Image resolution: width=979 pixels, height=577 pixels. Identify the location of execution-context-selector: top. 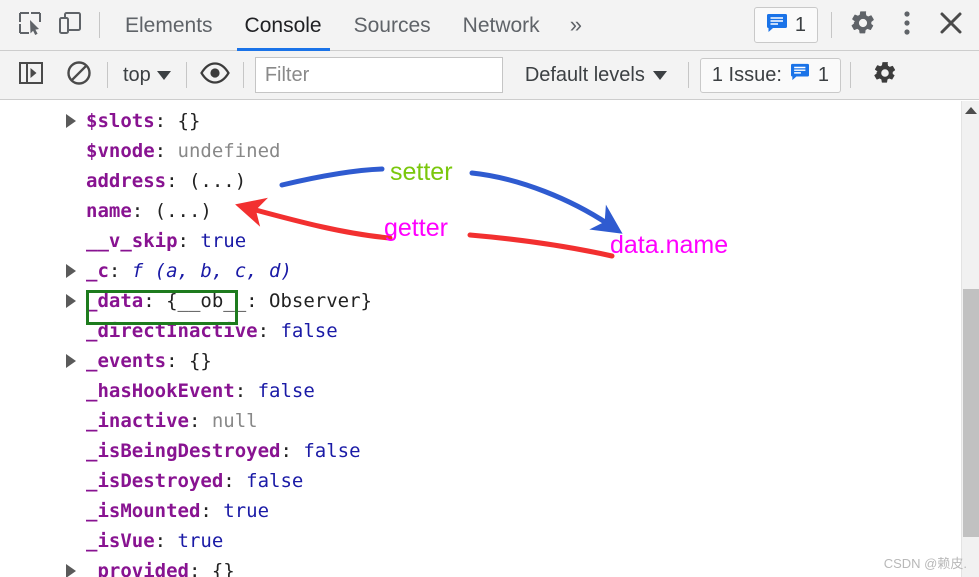
(147, 75).